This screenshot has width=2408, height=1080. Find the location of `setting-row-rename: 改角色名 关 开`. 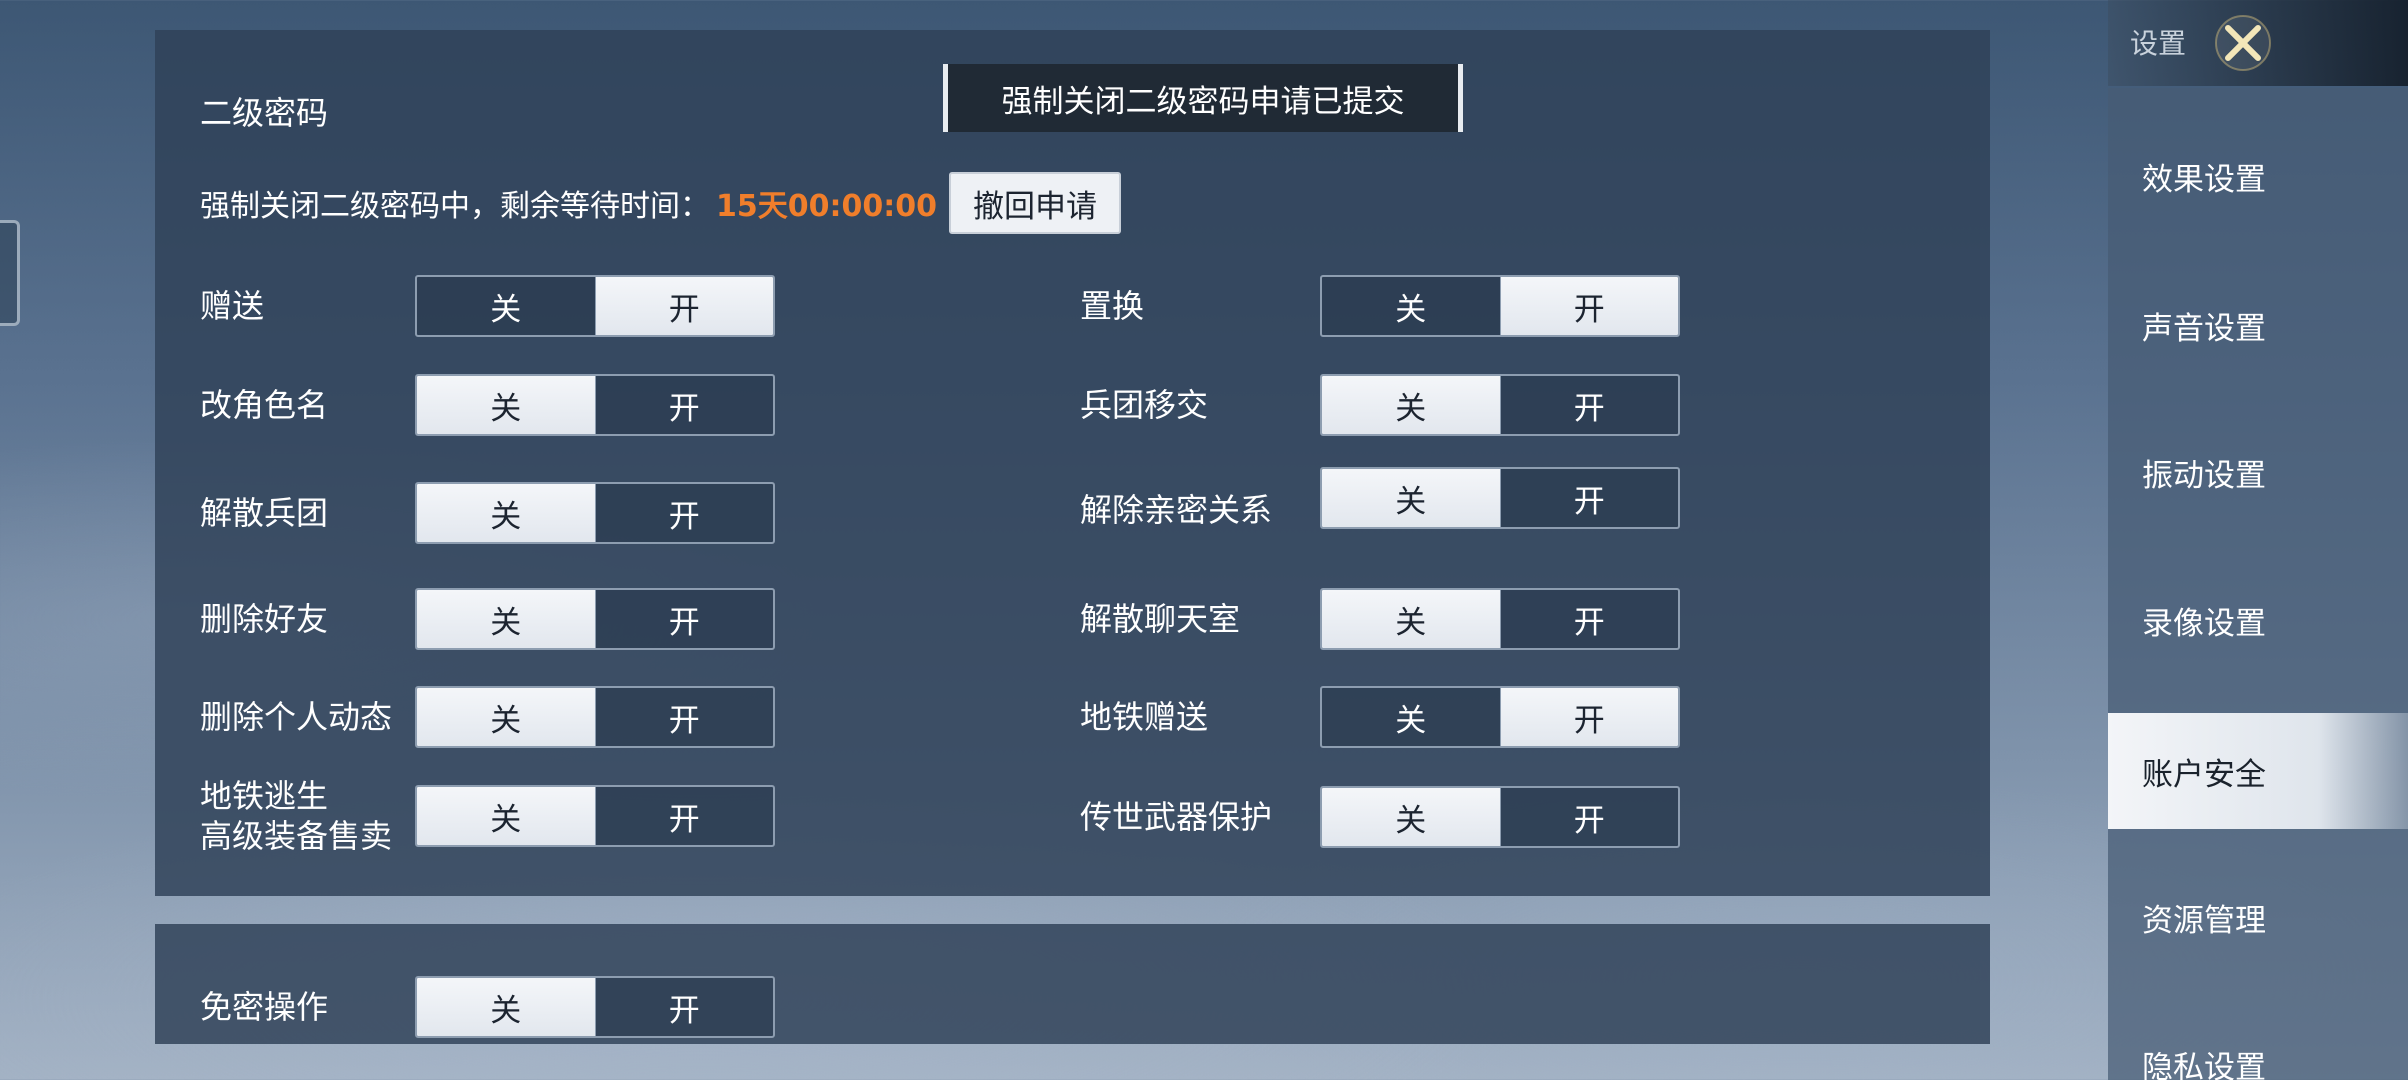

setting-row-rename: 改角色名 关 开 is located at coordinates (487, 405).